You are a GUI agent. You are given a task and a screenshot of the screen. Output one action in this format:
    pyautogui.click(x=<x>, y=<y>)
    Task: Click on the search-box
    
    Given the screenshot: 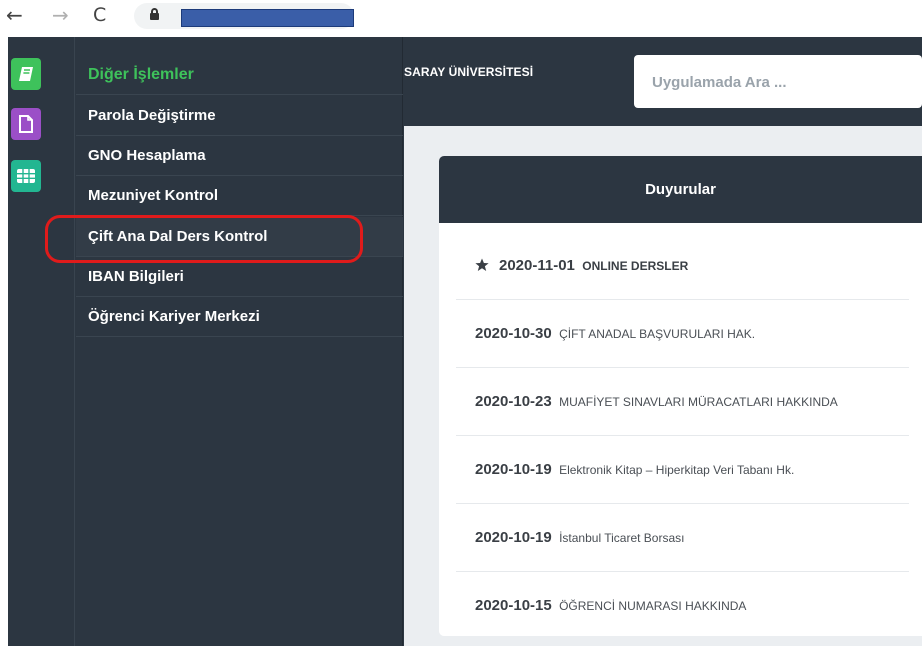 What is the action you would take?
    pyautogui.click(x=778, y=81)
    